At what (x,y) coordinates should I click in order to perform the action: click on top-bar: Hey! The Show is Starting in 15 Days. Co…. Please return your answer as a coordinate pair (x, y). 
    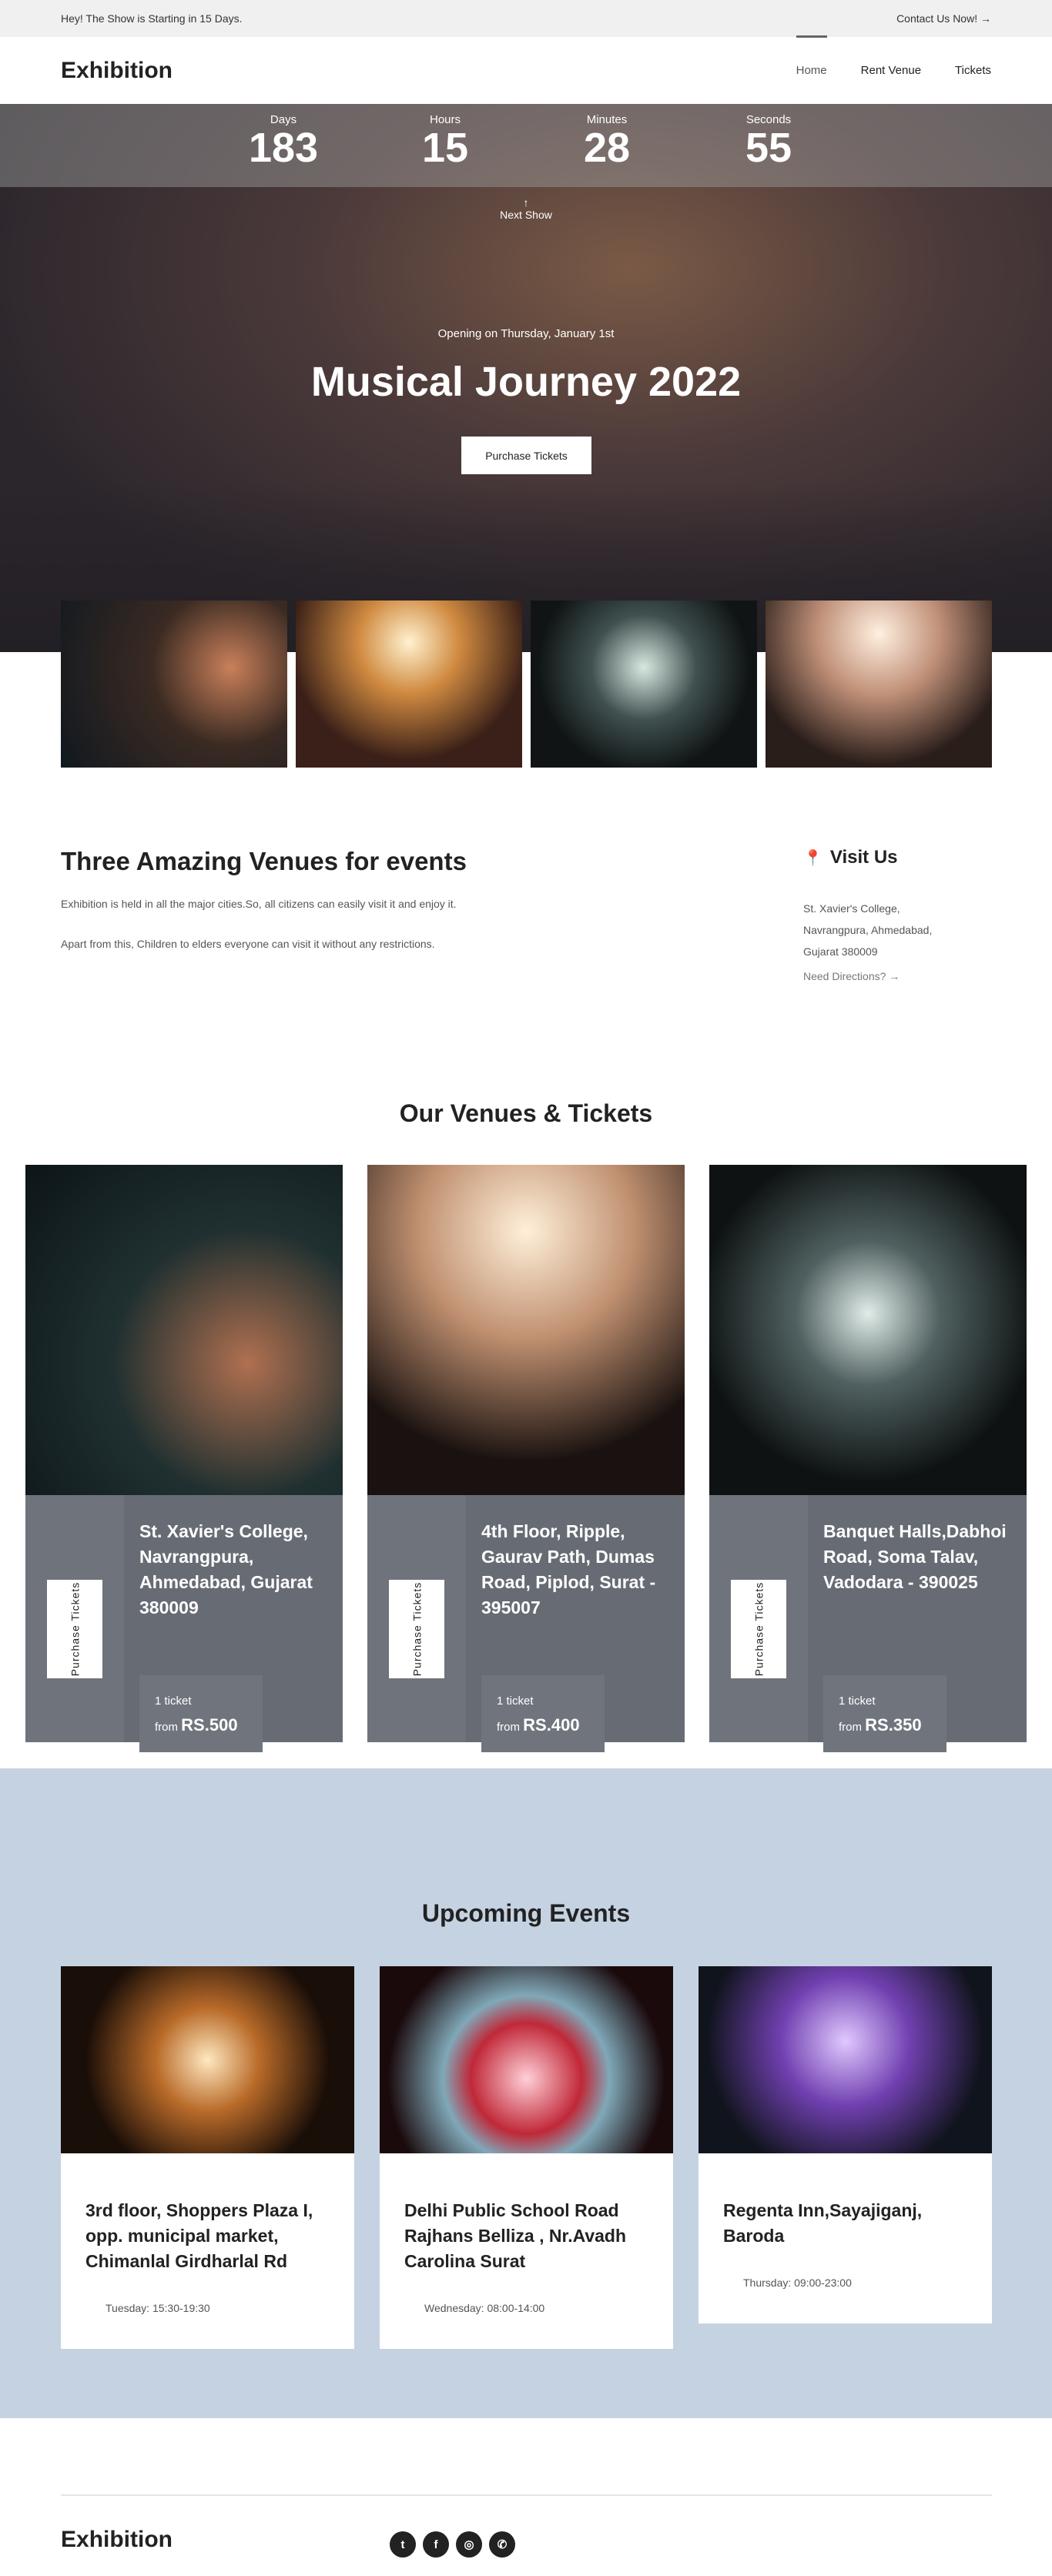
    Looking at the image, I should click on (526, 18).